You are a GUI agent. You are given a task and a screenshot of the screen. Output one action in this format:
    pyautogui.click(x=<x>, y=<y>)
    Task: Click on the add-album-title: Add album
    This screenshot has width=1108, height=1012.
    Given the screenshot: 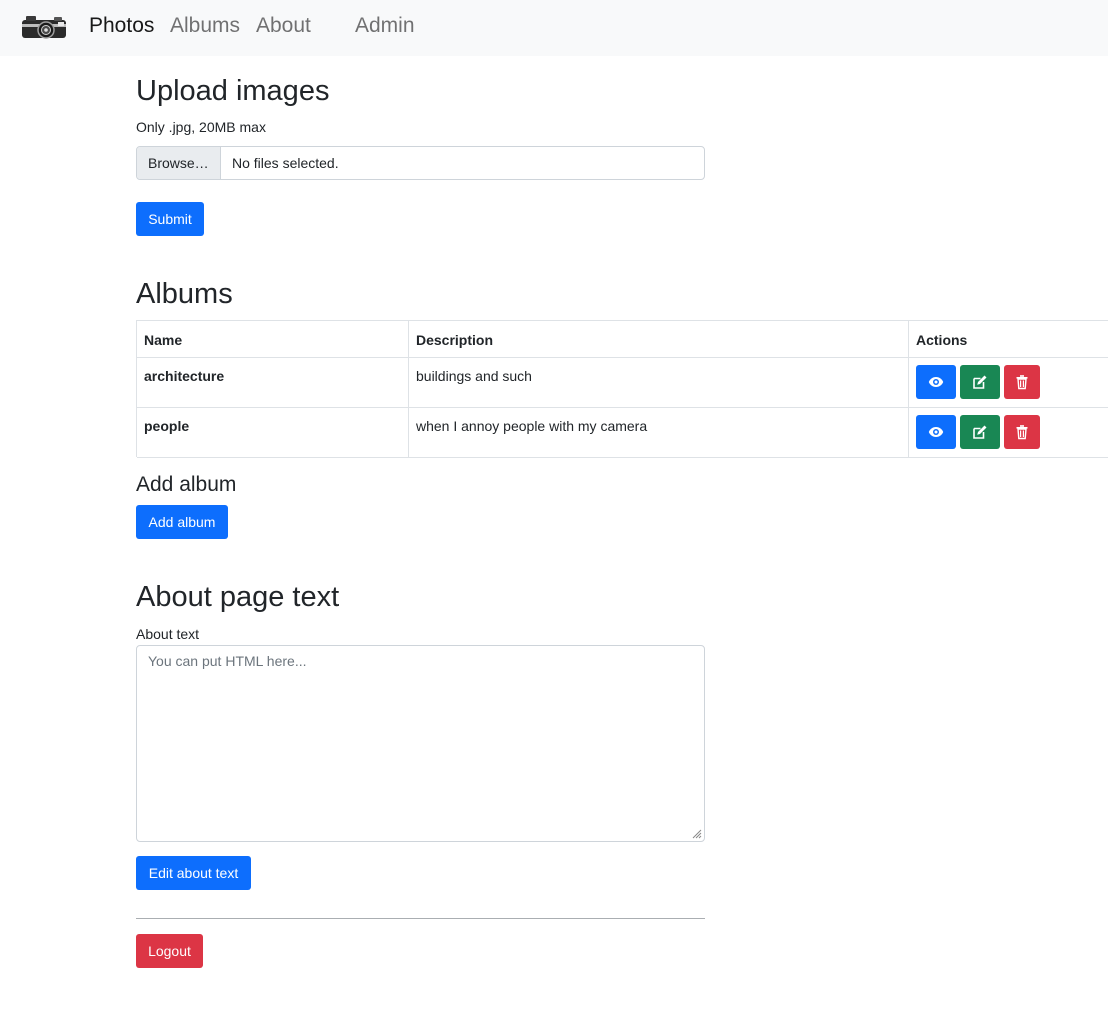 What is the action you would take?
    pyautogui.click(x=186, y=484)
    